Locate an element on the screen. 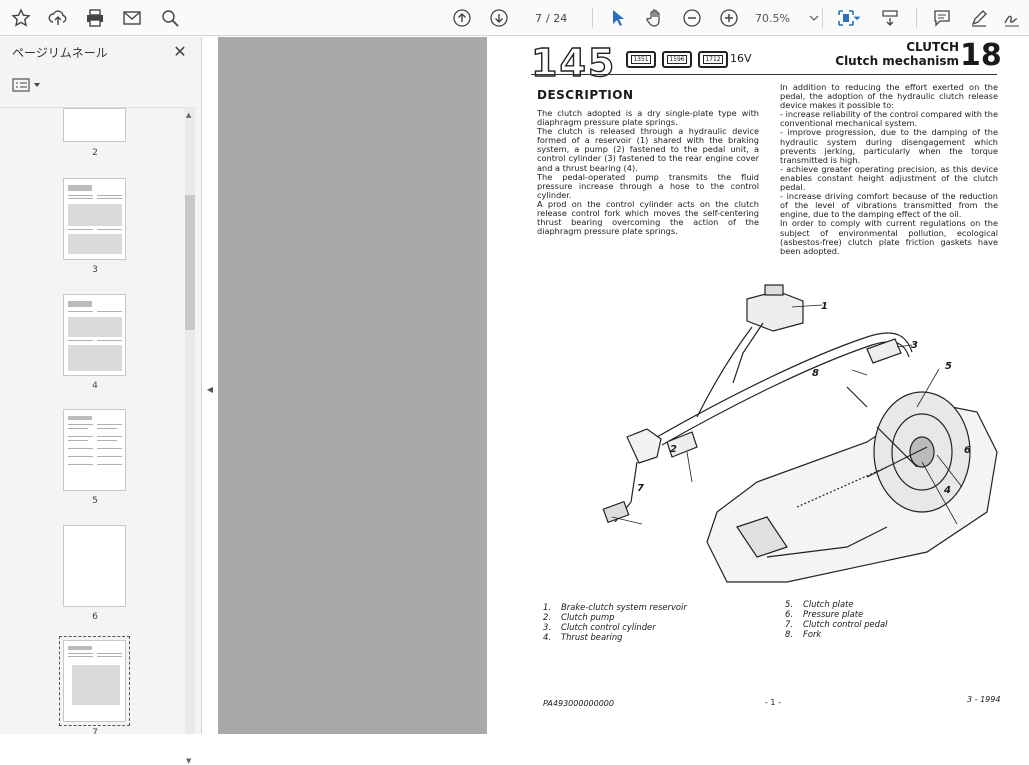 Image resolution: width=1029 pixels, height=765 pixels. thumbnail-options-button is located at coordinates (29, 85).